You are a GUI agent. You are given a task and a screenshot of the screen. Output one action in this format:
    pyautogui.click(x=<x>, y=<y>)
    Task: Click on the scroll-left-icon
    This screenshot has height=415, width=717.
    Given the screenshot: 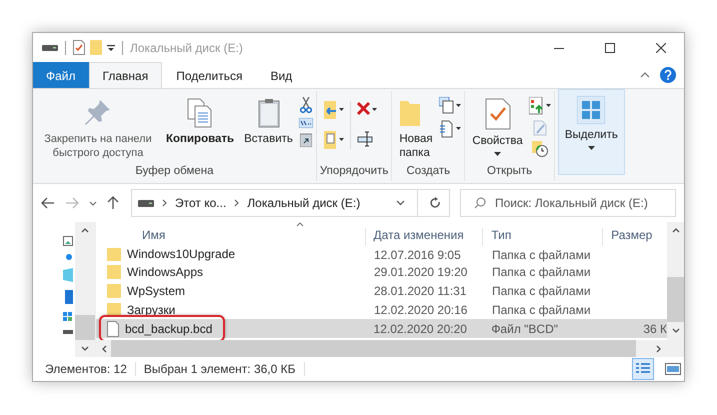 What is the action you would take?
    pyautogui.click(x=104, y=348)
    